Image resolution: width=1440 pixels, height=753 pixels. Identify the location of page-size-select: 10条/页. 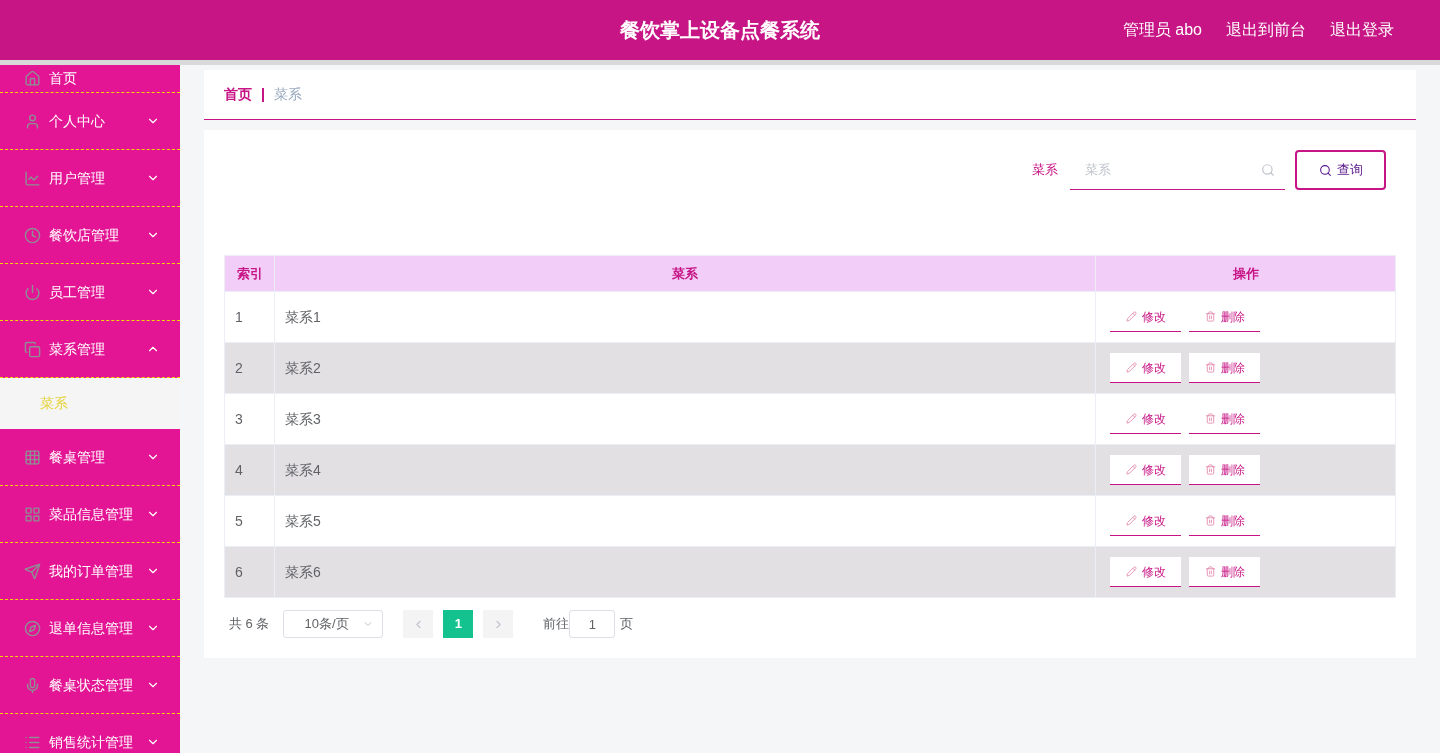
(333, 624).